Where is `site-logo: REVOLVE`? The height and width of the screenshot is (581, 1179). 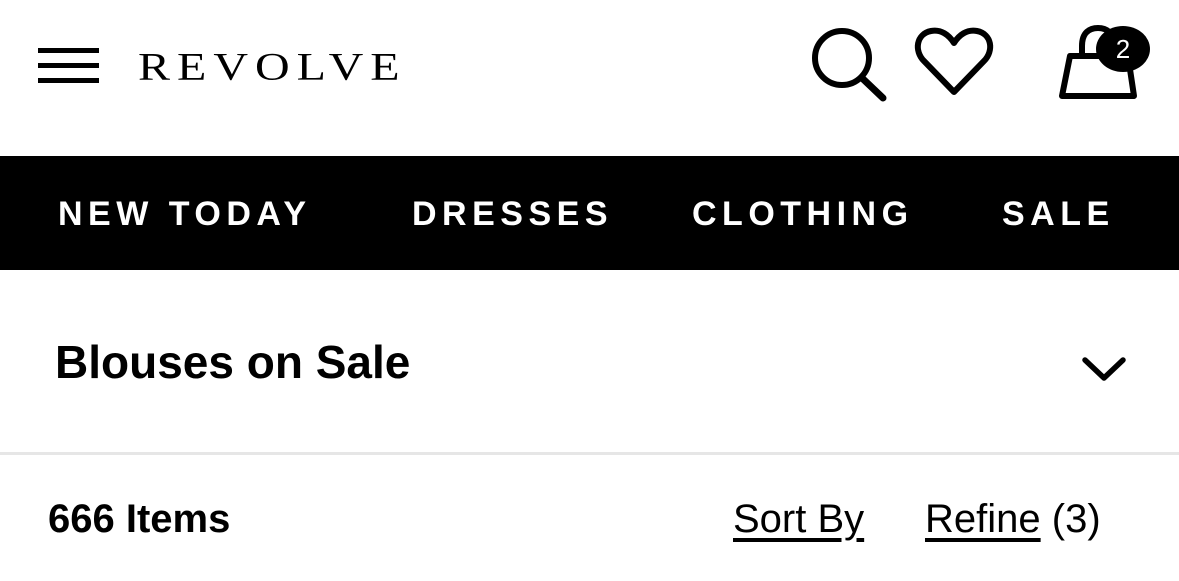
site-logo: REVOLVE is located at coordinates (272, 67).